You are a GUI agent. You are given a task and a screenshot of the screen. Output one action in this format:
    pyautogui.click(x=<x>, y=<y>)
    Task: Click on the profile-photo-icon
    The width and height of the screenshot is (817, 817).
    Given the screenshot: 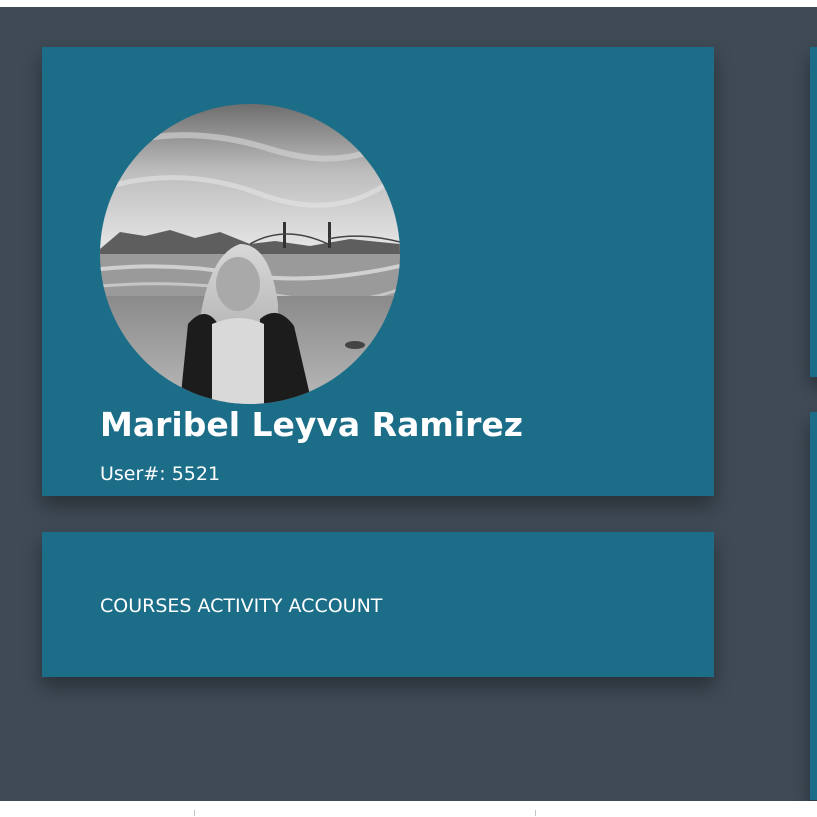 What is the action you would take?
    pyautogui.click(x=250, y=254)
    